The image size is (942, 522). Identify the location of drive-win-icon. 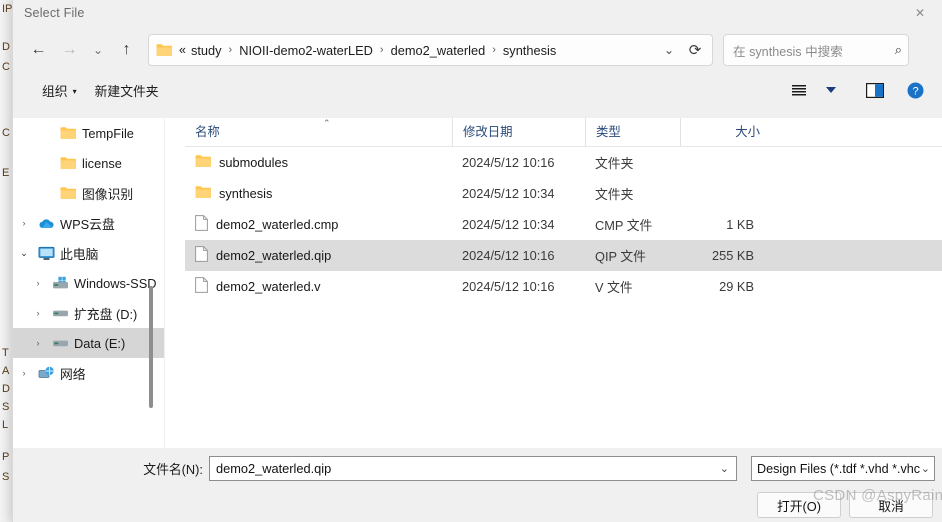
(60, 283).